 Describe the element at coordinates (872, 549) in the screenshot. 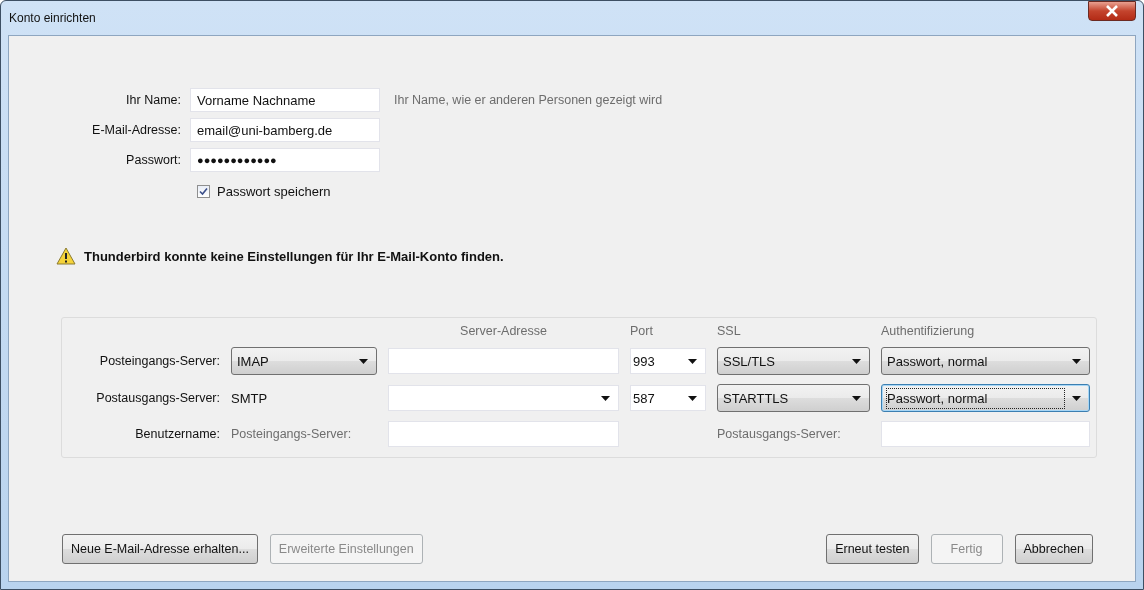

I see `dialog-button: Erneut testen` at that location.